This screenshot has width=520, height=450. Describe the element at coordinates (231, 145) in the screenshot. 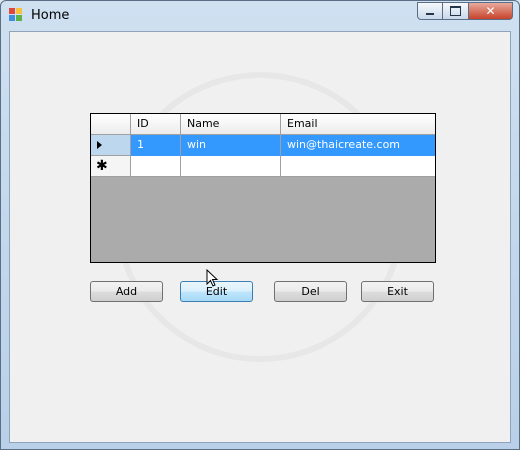

I see `cell-name: win` at that location.